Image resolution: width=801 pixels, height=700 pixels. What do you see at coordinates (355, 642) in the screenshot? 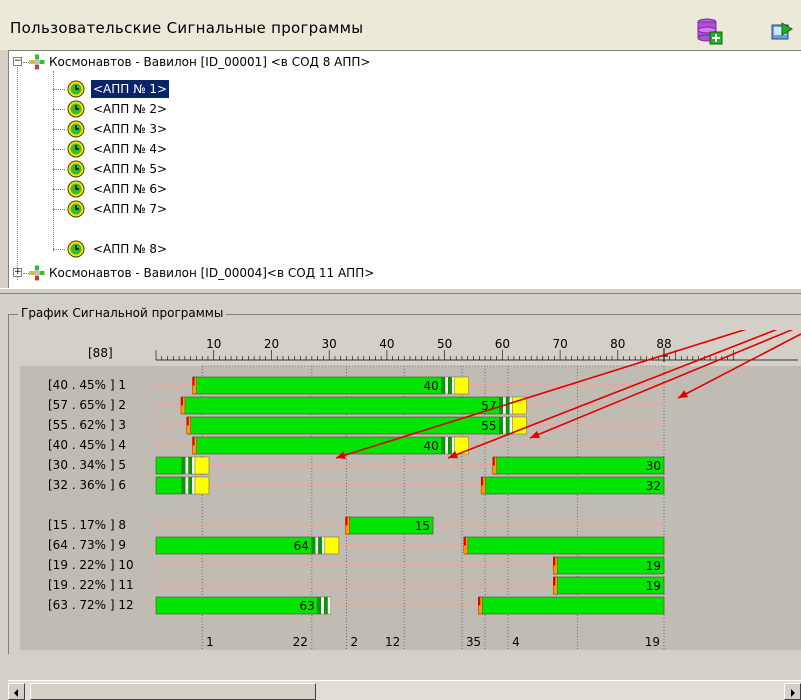
I see `phase-bottom-label: 2` at bounding box center [355, 642].